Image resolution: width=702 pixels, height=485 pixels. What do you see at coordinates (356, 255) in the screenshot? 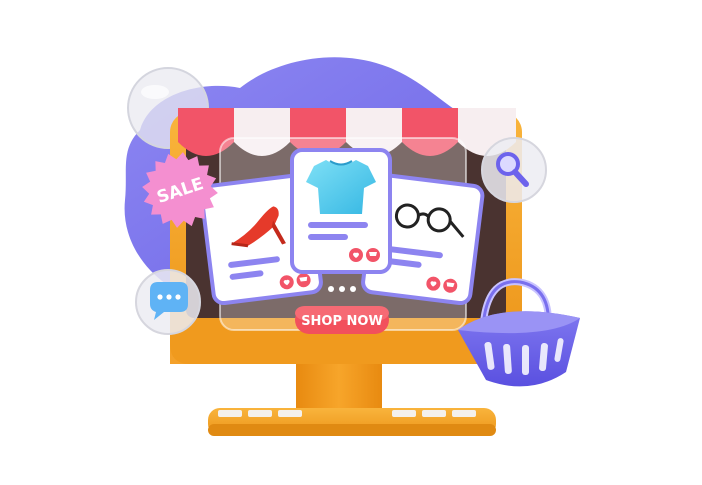
I see `heart-icon` at bounding box center [356, 255].